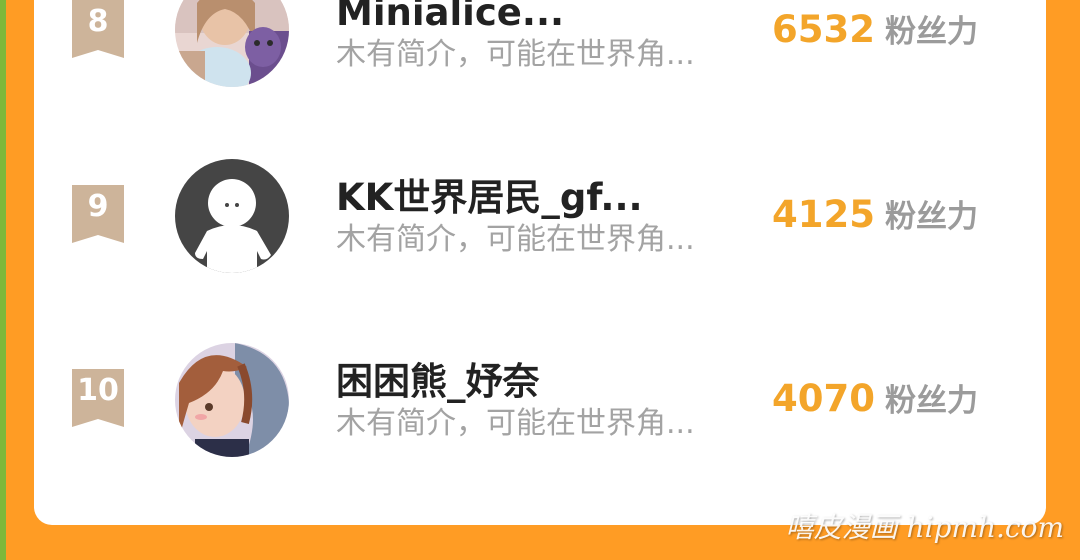 This screenshot has height=560, width=1080. What do you see at coordinates (924, 527) in the screenshot?
I see `site-watermark: 嘻皮漫画 hipmh.com` at bounding box center [924, 527].